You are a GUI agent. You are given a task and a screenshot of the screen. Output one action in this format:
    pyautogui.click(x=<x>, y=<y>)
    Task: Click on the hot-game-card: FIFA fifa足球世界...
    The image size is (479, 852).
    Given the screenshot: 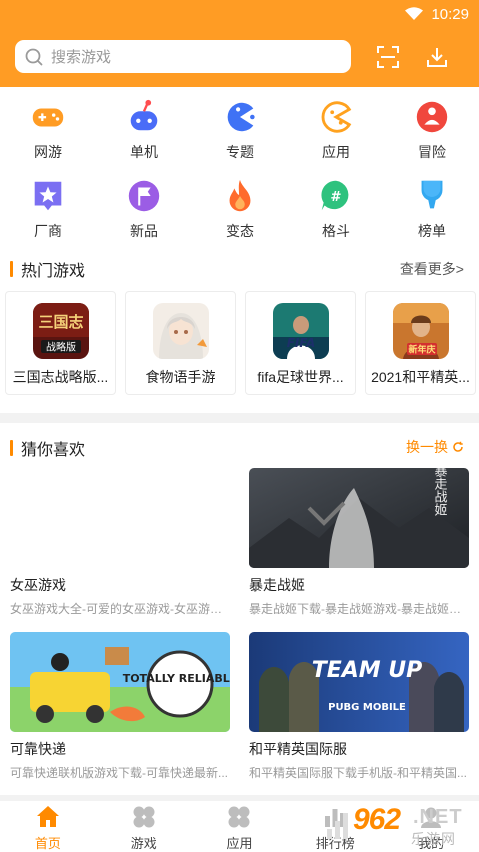 What is the action you would take?
    pyautogui.click(x=300, y=343)
    